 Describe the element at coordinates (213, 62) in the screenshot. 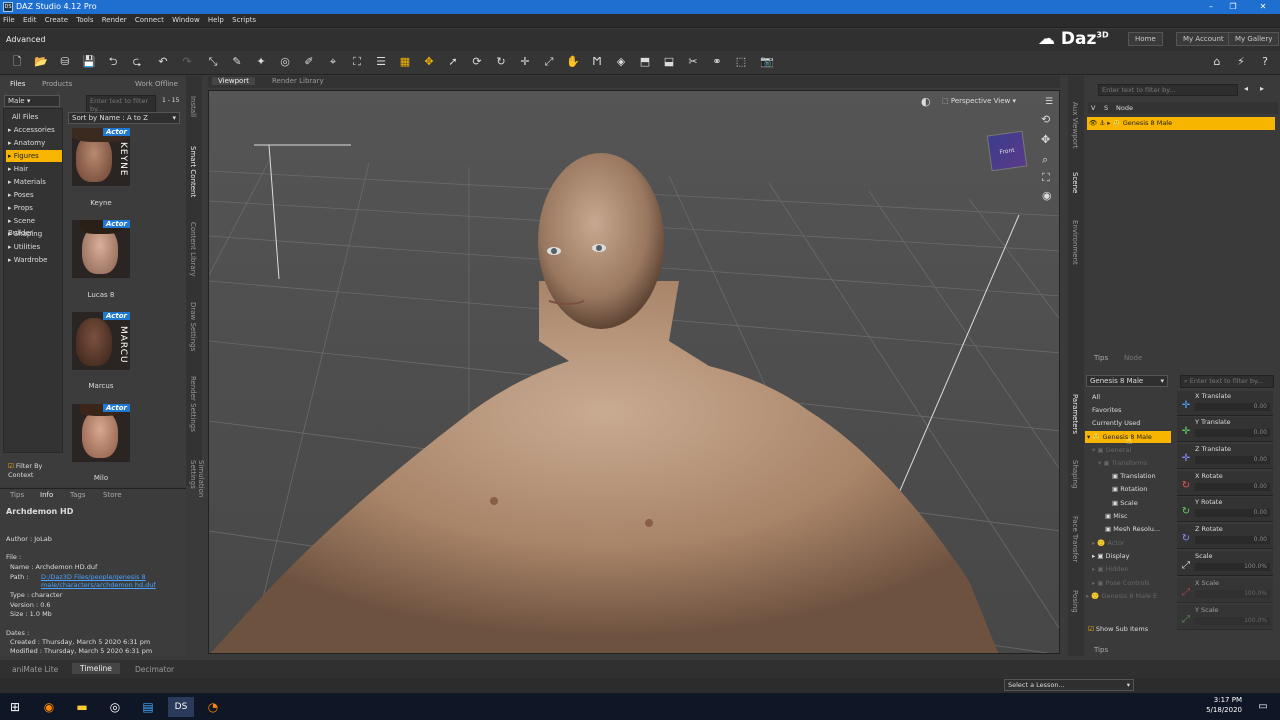

I see `node-selection-icon: ⤡` at that location.